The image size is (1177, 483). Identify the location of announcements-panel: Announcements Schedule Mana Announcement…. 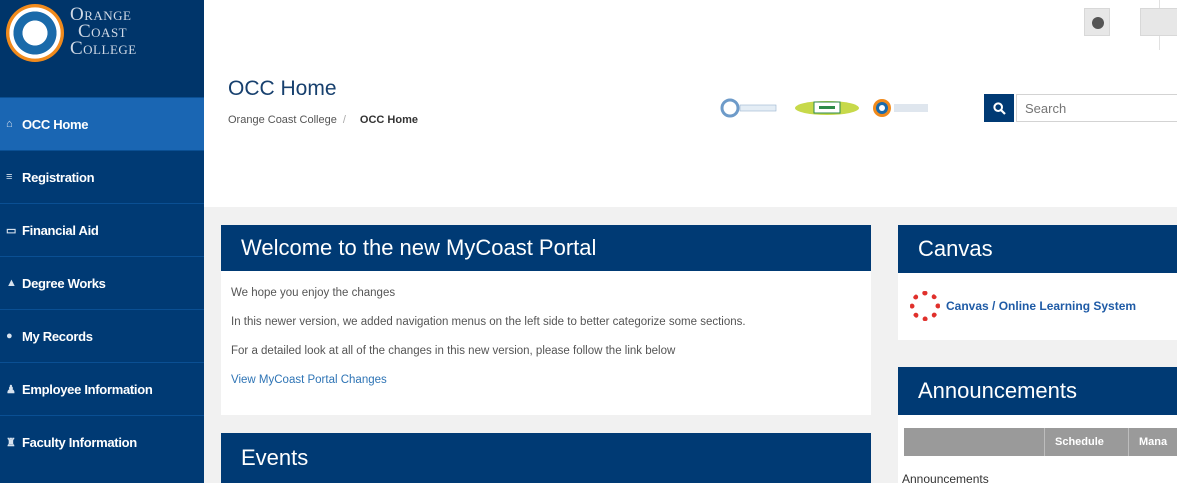
(1037, 425).